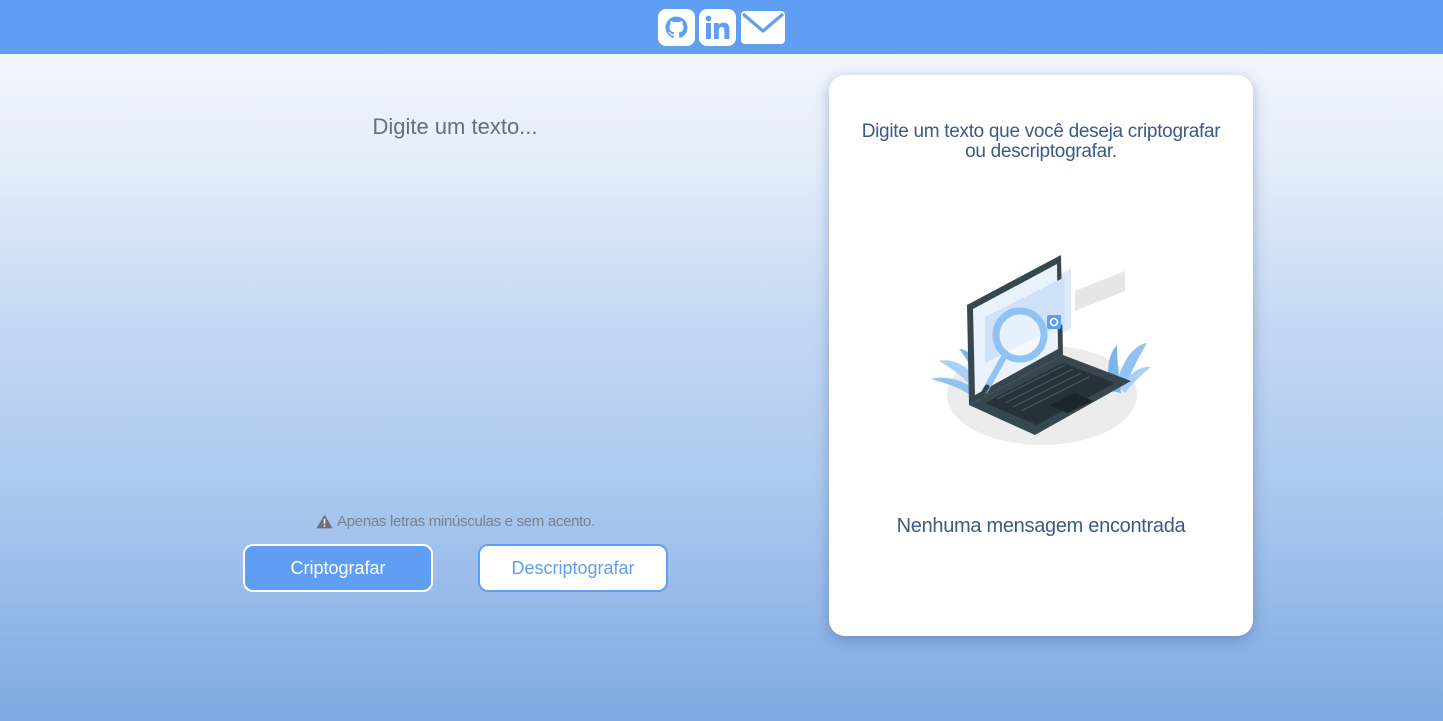 This screenshot has height=721, width=1443. I want to click on top-bar, so click(721, 27).